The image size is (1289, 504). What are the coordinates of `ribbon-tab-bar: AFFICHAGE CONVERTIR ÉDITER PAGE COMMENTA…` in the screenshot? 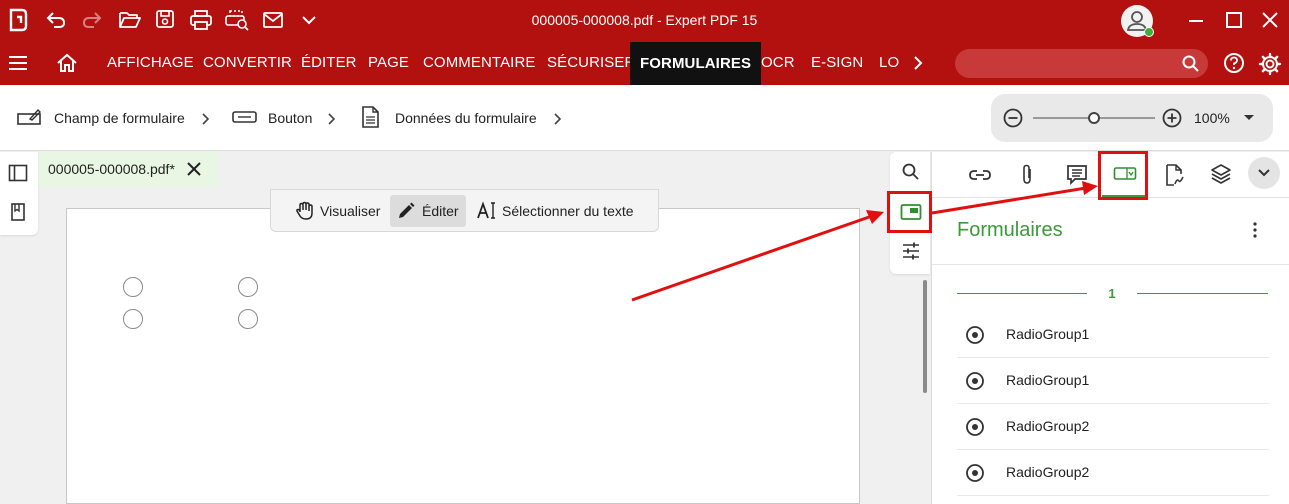 It's located at (644, 63).